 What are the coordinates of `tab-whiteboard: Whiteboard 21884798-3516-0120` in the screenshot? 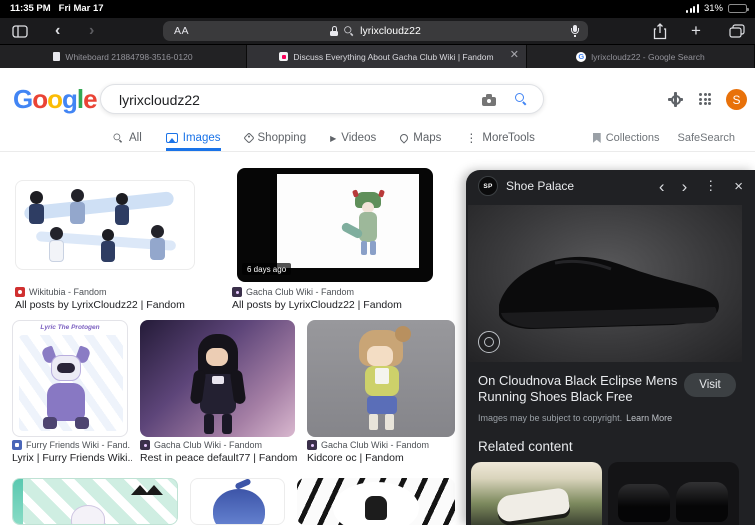 It's located at (123, 56).